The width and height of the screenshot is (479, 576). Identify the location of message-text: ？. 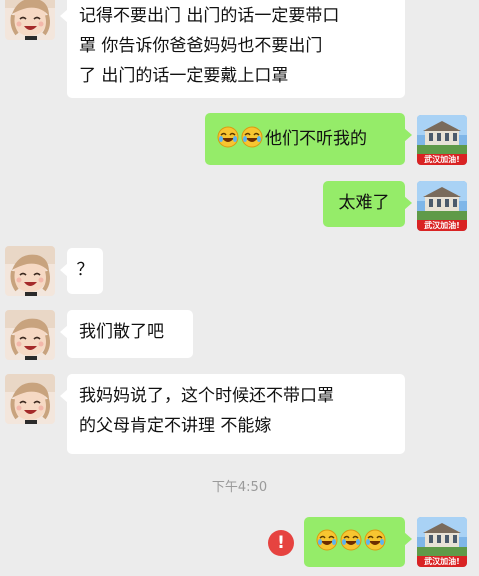
(85, 270).